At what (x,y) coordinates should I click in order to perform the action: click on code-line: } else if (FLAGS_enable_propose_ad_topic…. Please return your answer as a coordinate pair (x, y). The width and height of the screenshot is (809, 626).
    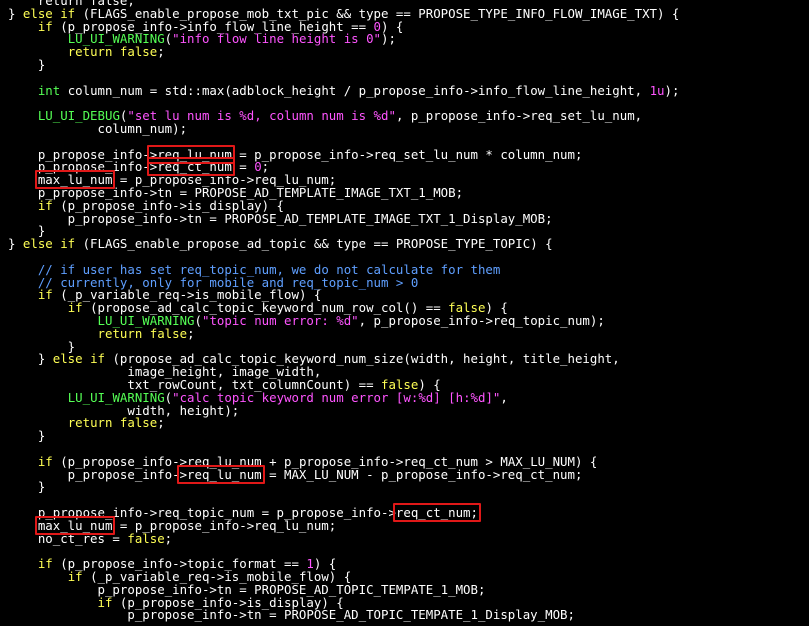
    Looking at the image, I should click on (280, 243).